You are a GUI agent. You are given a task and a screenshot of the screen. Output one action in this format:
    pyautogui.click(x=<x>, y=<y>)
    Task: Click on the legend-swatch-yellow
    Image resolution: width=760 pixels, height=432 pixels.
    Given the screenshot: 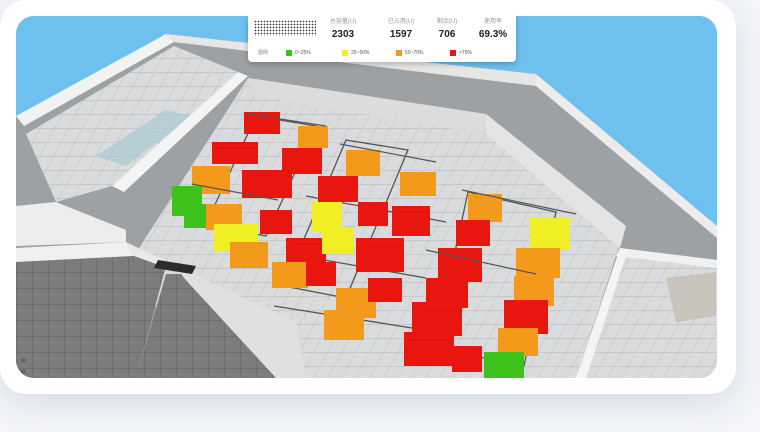 What is the action you would take?
    pyautogui.click(x=345, y=53)
    